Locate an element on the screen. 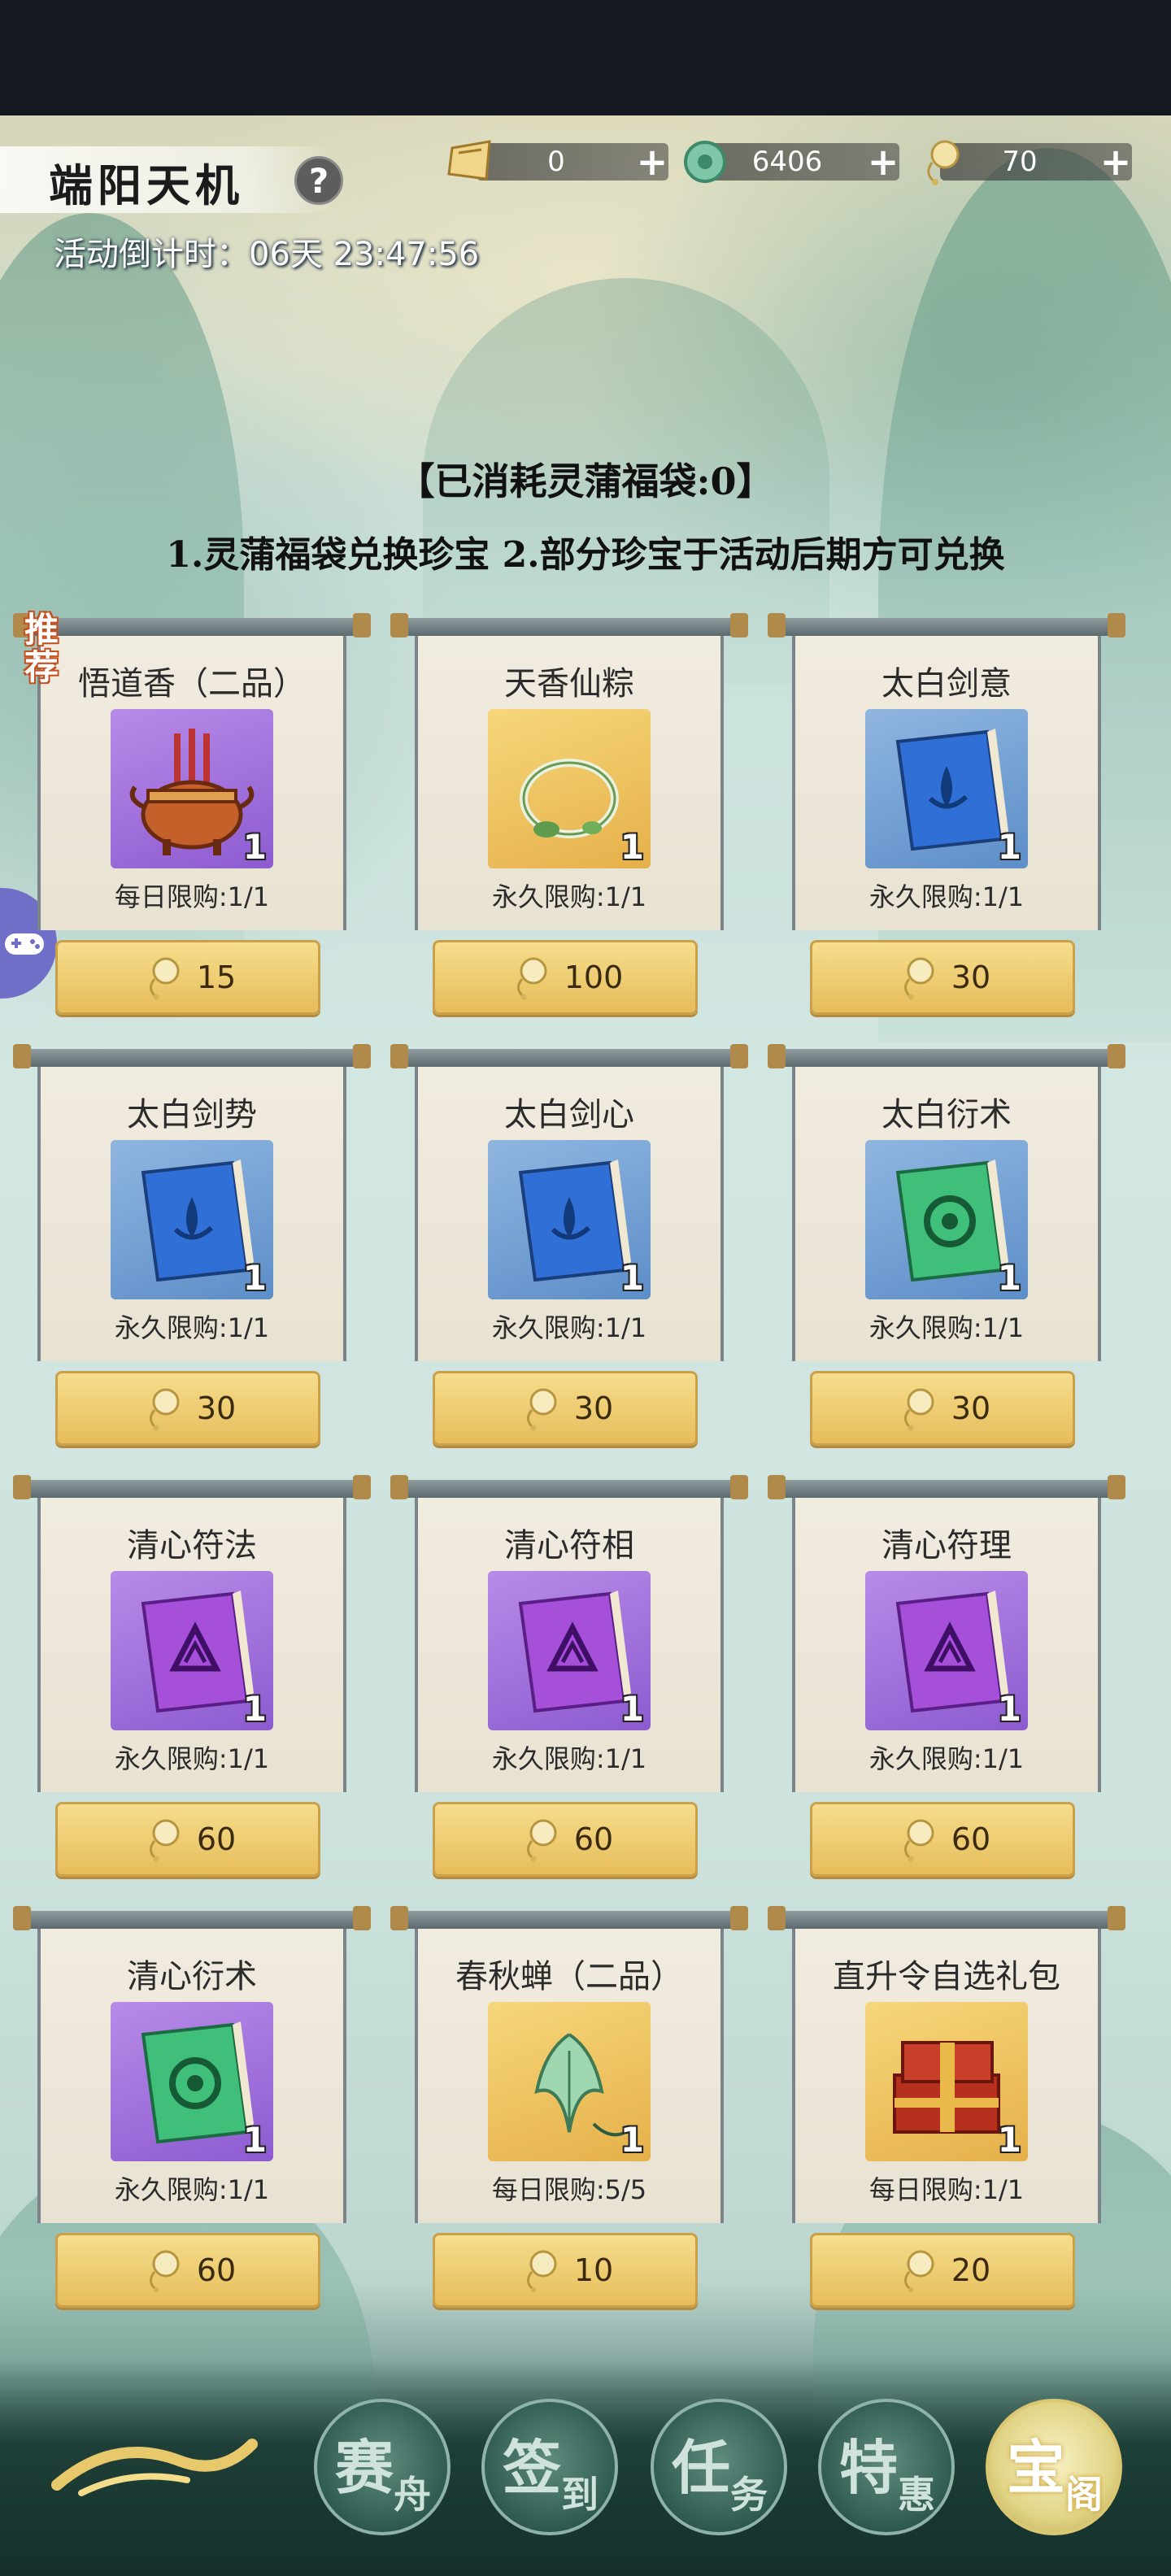  shop-item-card: 天香仙粽 1 永久限购:1/1 100 is located at coordinates (569, 814).